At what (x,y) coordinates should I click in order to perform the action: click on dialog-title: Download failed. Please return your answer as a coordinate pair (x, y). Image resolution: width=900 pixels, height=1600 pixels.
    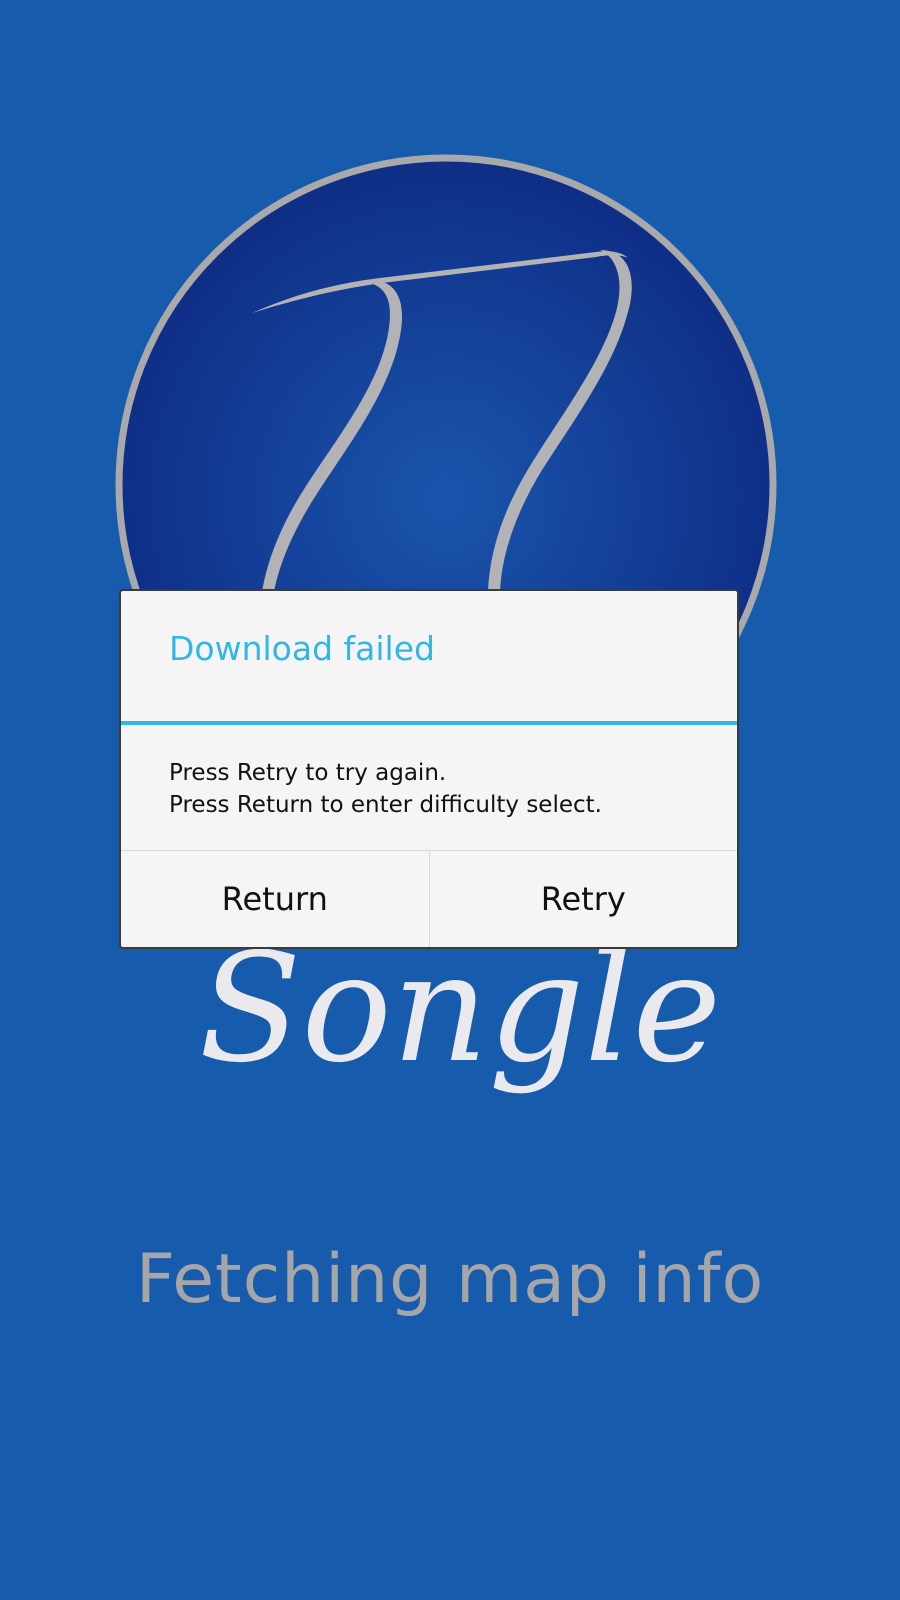
    Looking at the image, I should click on (302, 648).